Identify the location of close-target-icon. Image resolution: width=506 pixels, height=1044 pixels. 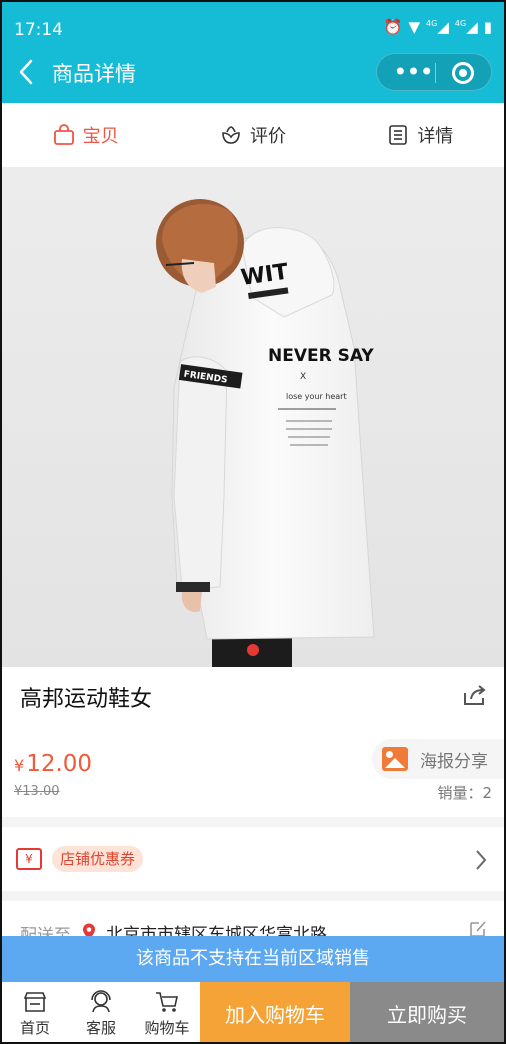
(463, 73).